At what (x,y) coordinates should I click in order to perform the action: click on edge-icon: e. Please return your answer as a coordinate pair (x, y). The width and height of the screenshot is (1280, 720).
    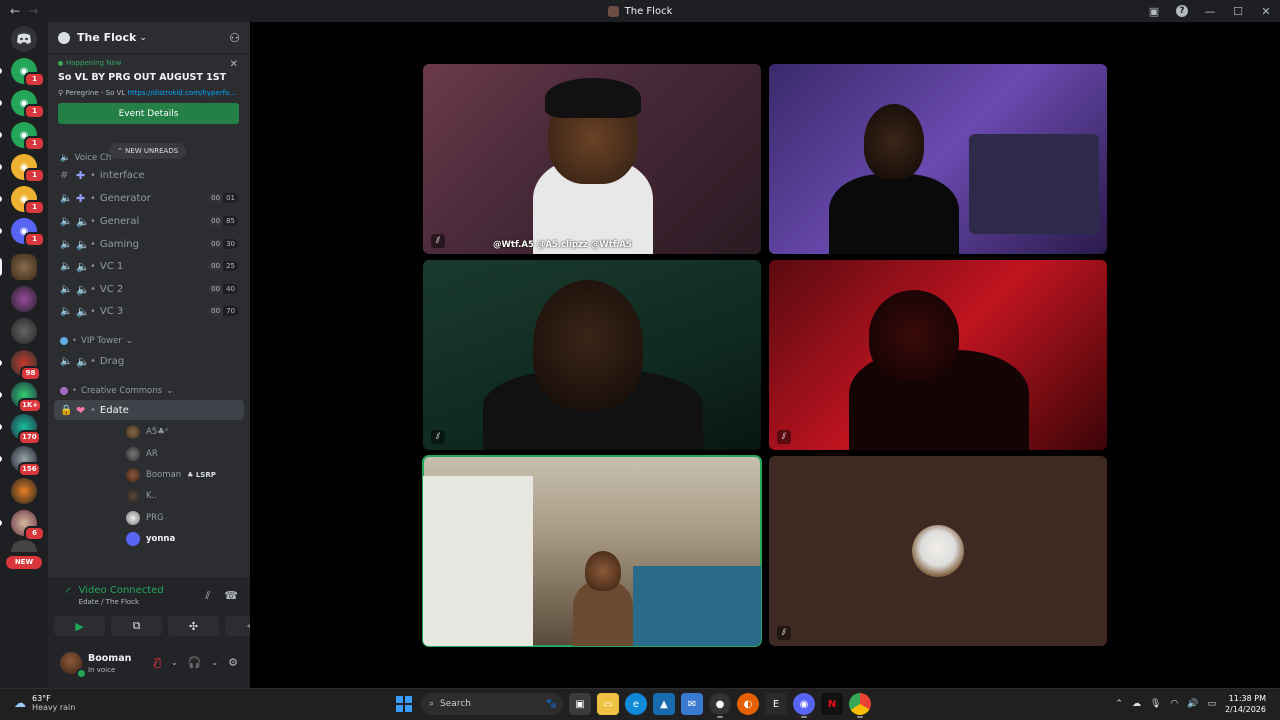
    Looking at the image, I should click on (636, 704).